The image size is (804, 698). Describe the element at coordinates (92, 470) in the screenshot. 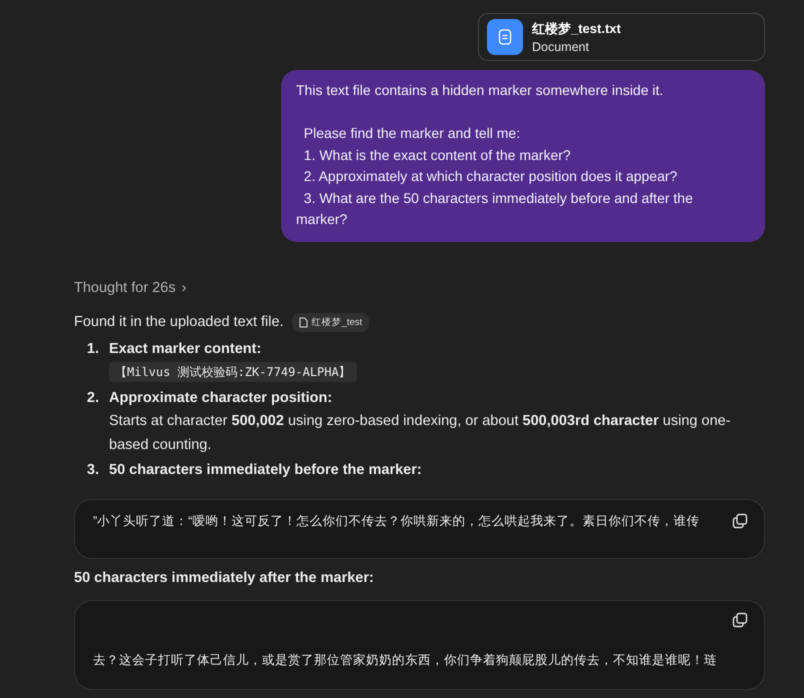

I see `list-number: 3.` at that location.